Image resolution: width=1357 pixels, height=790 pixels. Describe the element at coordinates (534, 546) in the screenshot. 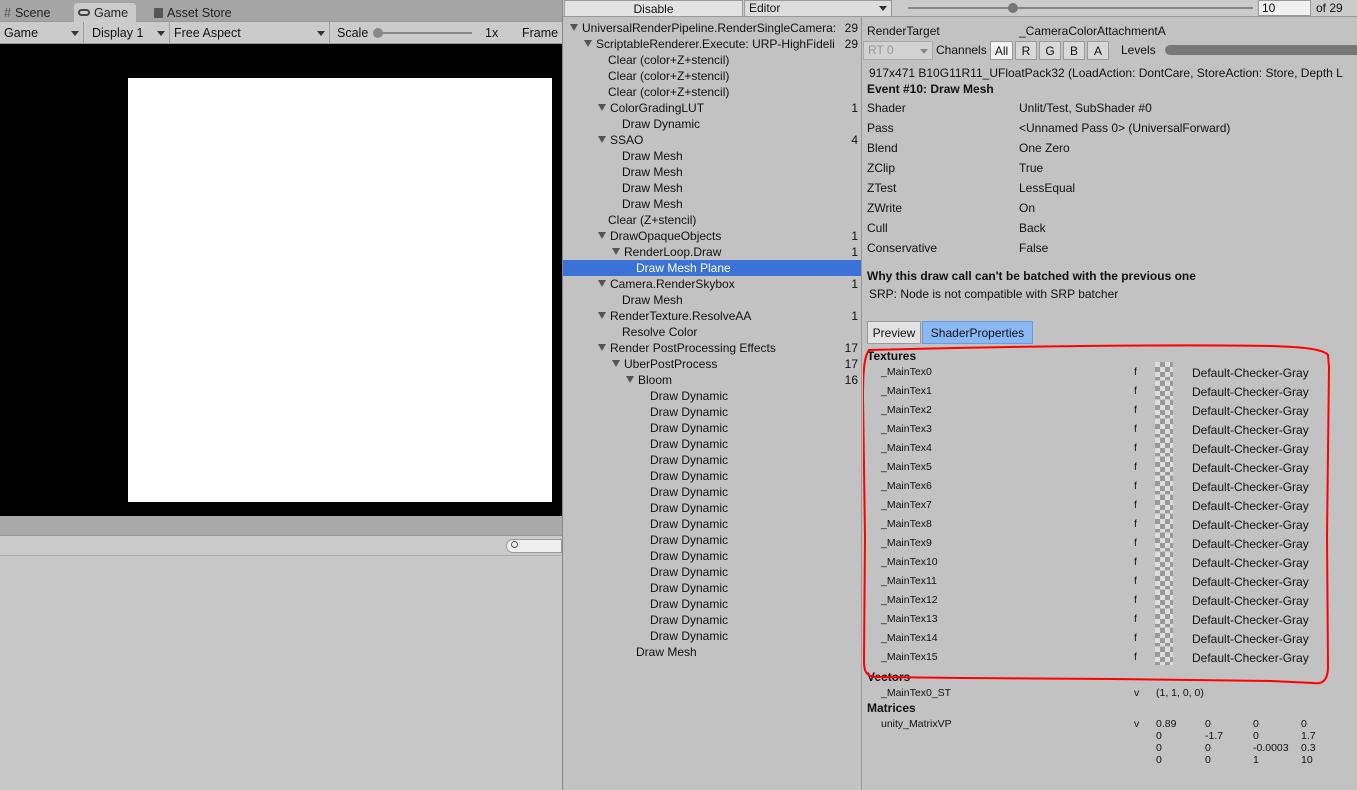

I see `search-input` at that location.